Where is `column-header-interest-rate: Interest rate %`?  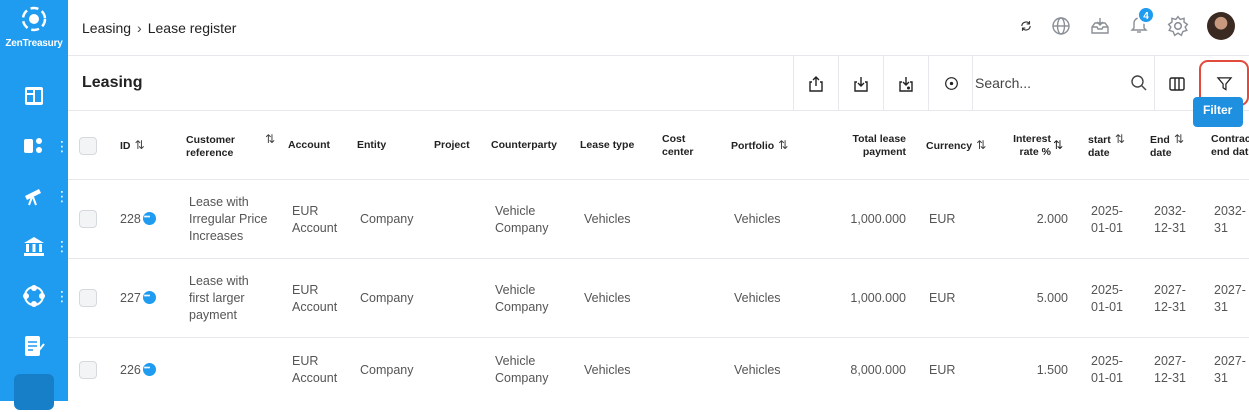 column-header-interest-rate: Interest rate % is located at coordinates (1027, 146).